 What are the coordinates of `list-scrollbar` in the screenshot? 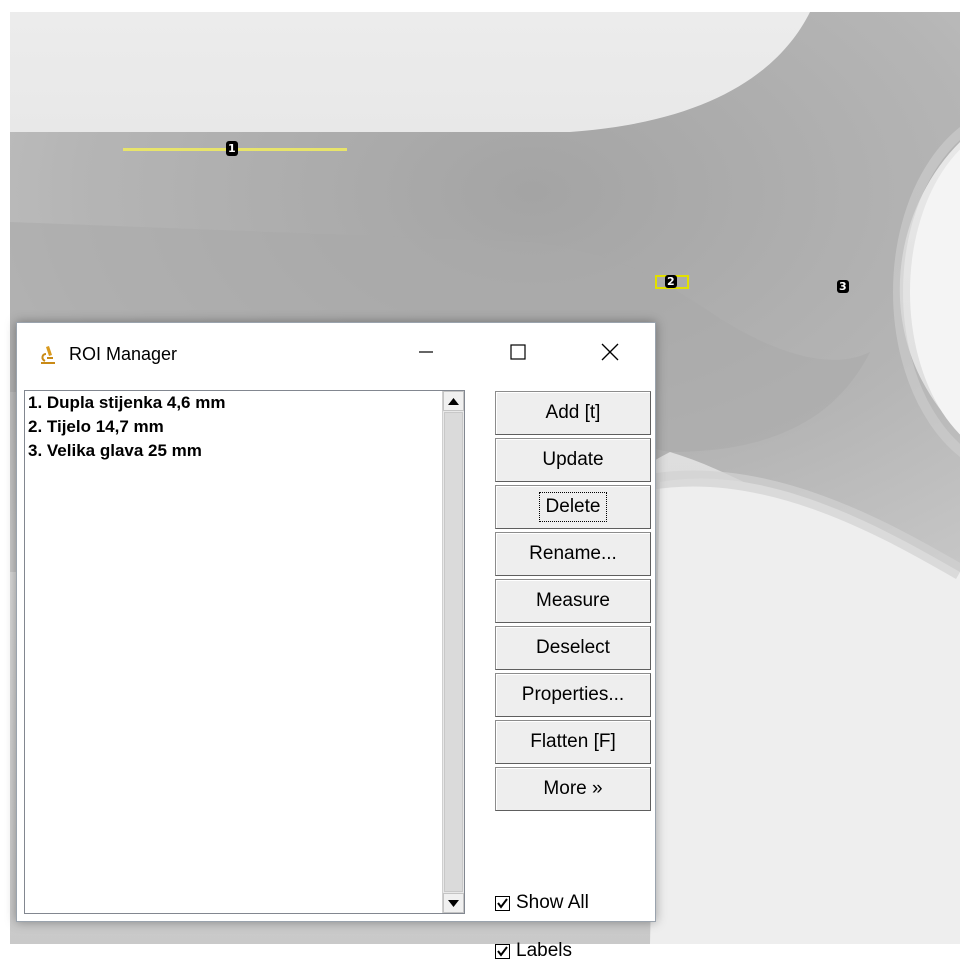 It's located at (453, 652).